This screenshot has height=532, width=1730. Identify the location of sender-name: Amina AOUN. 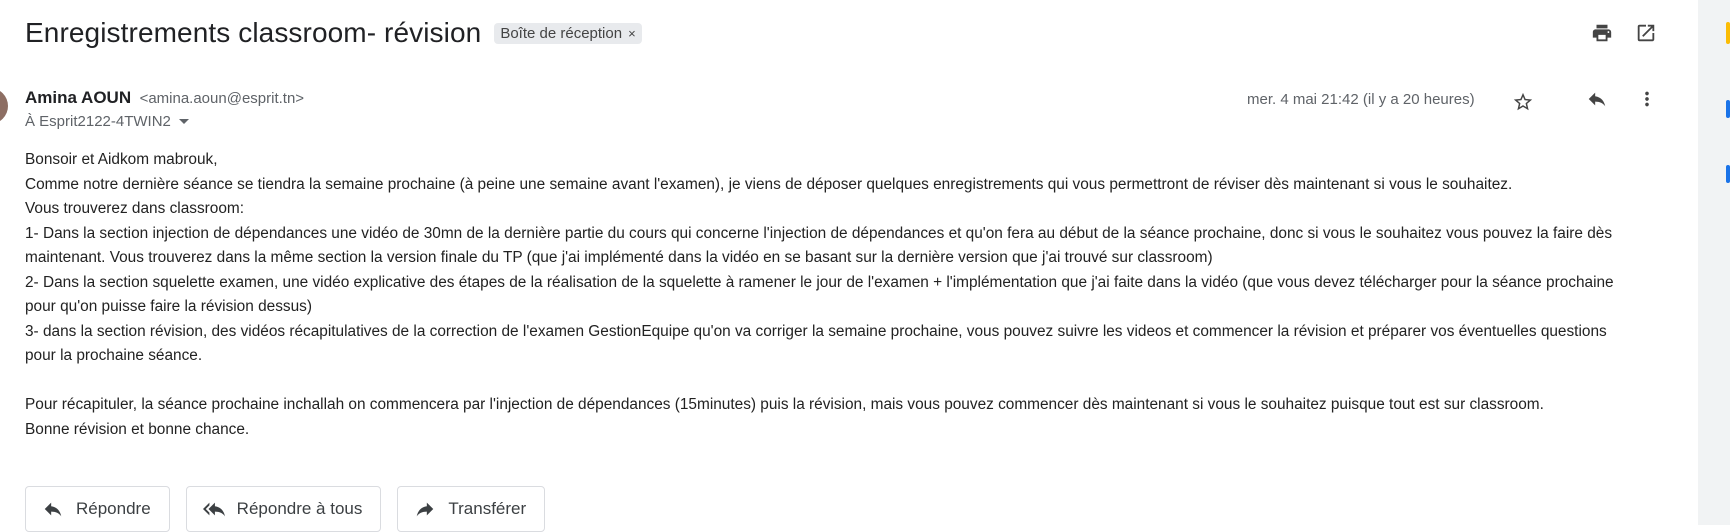
(78, 97).